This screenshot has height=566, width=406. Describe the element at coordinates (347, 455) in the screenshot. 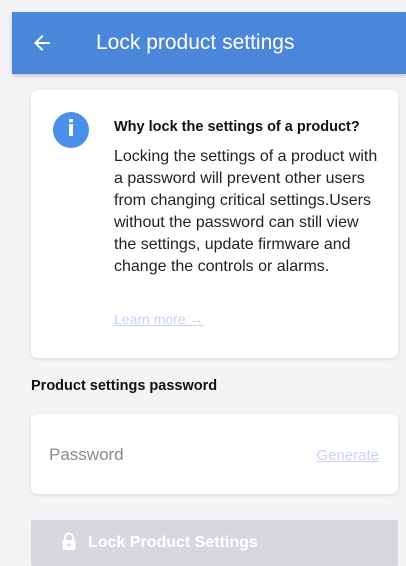

I see `generate-link: Generate` at that location.